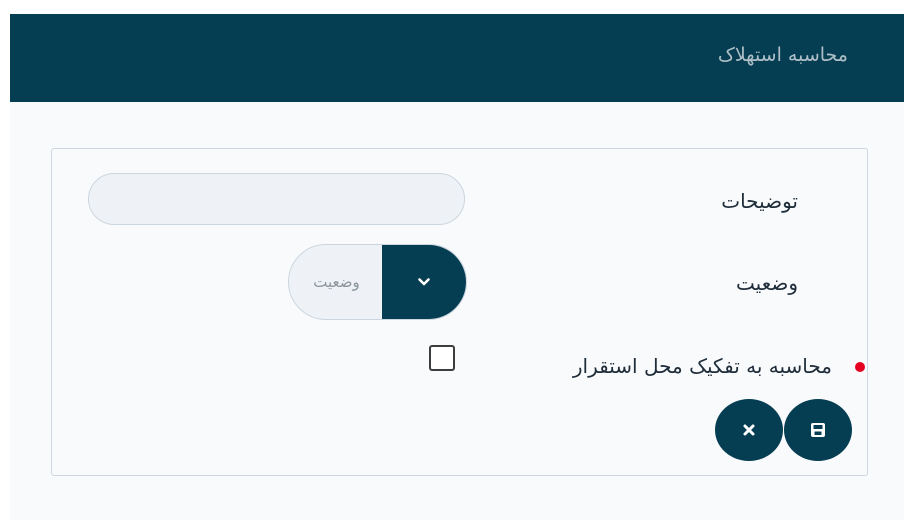 This screenshot has width=904, height=520. Describe the element at coordinates (276, 199) in the screenshot. I see `description-input` at that location.